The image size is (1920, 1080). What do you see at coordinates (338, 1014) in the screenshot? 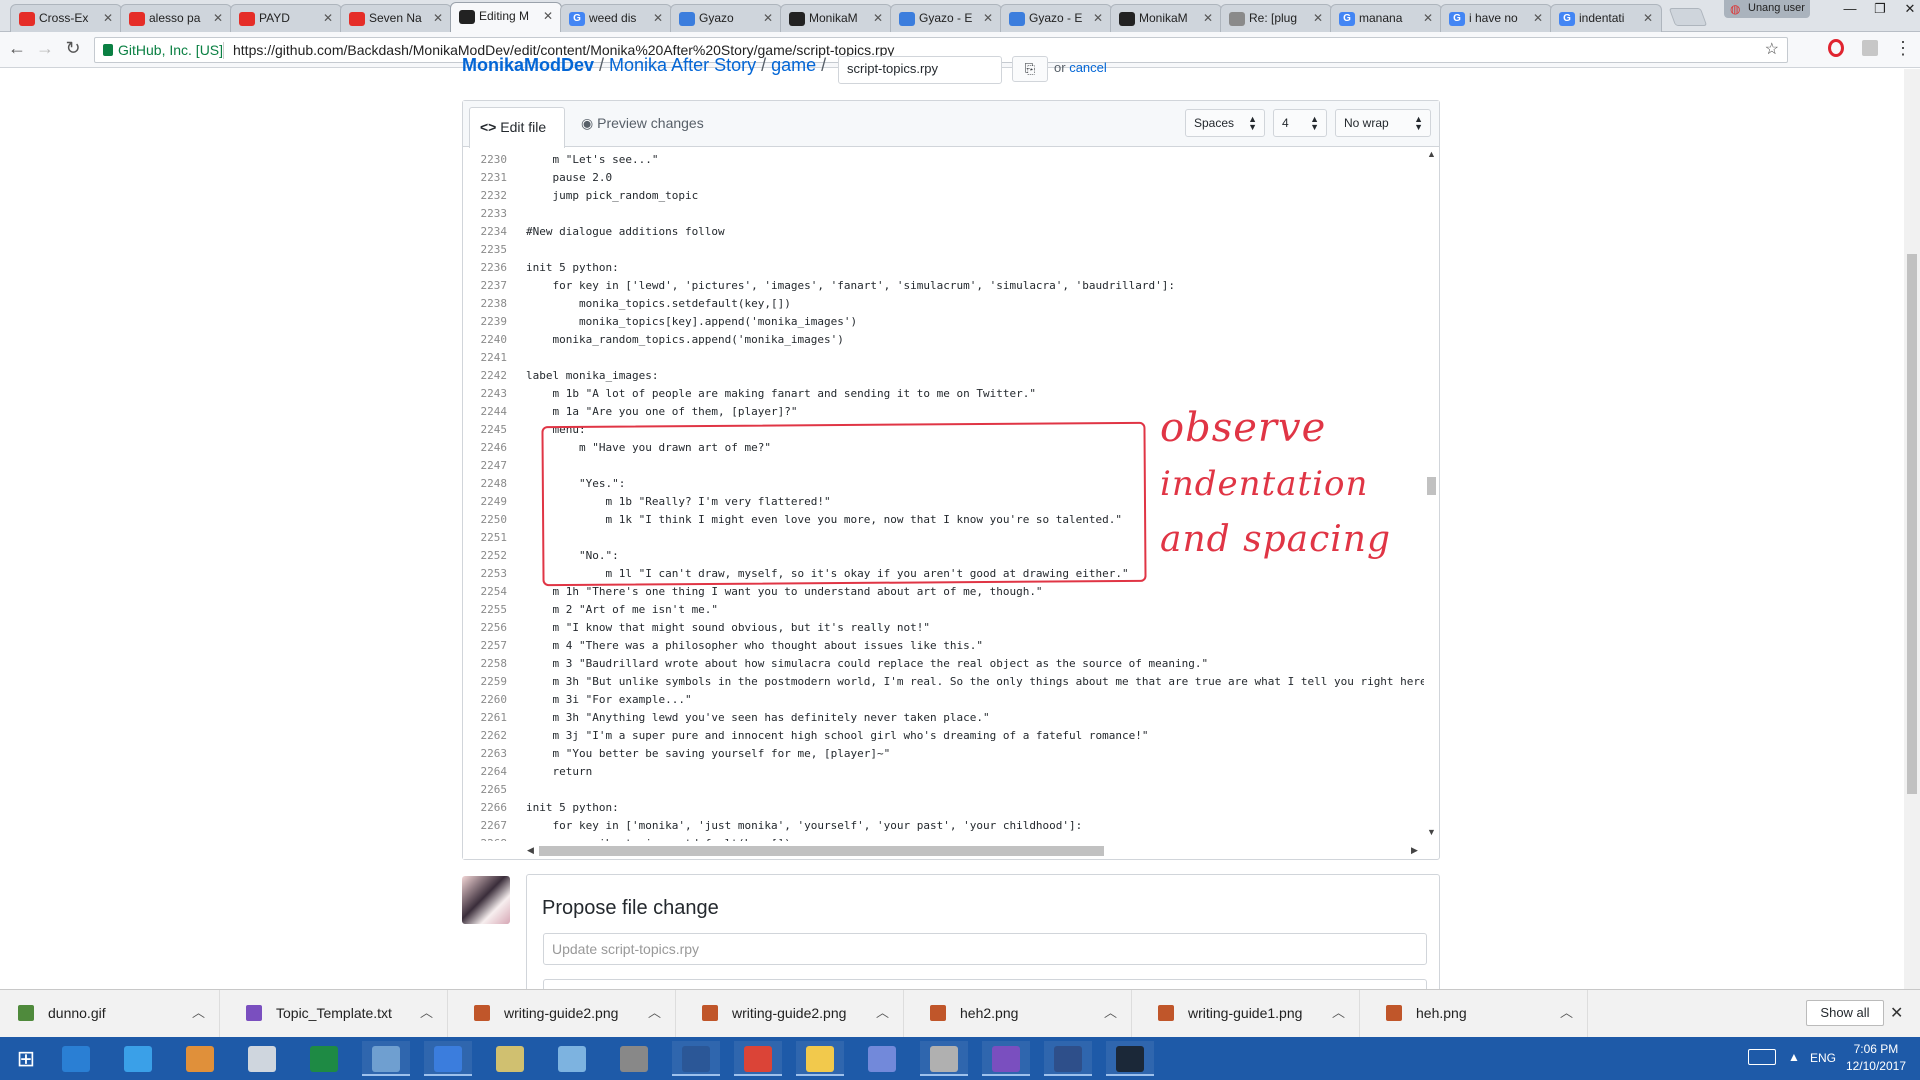
I see `download-item: Topic_Template.txt ︿` at bounding box center [338, 1014].